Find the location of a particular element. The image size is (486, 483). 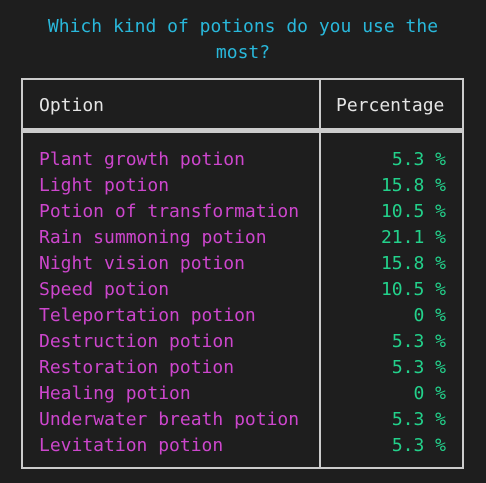

table-row: Healing potion 0 % is located at coordinates (242, 394).